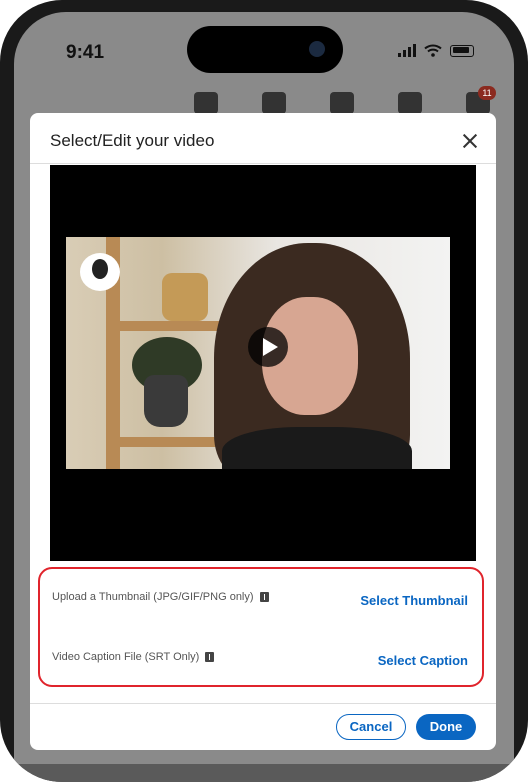 This screenshot has height=782, width=528. Describe the element at coordinates (470, 141) in the screenshot. I see `close-icon` at that location.